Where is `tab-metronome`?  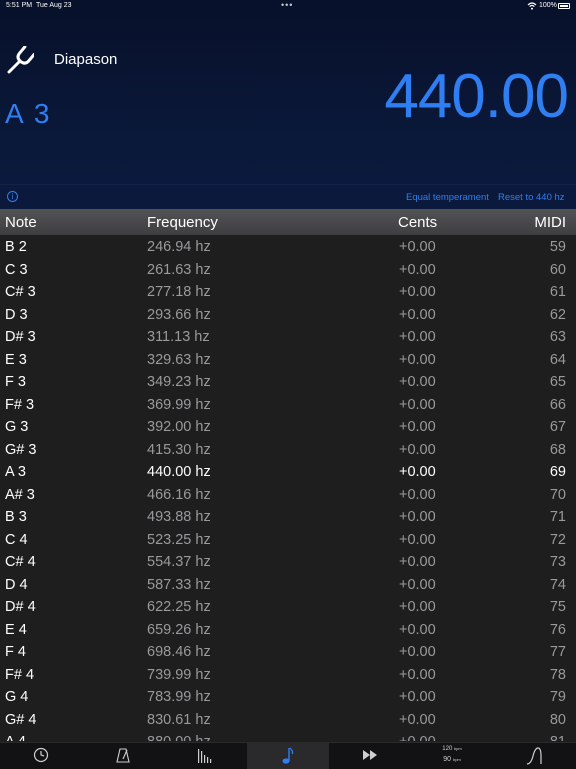
tab-metronome is located at coordinates (123, 756).